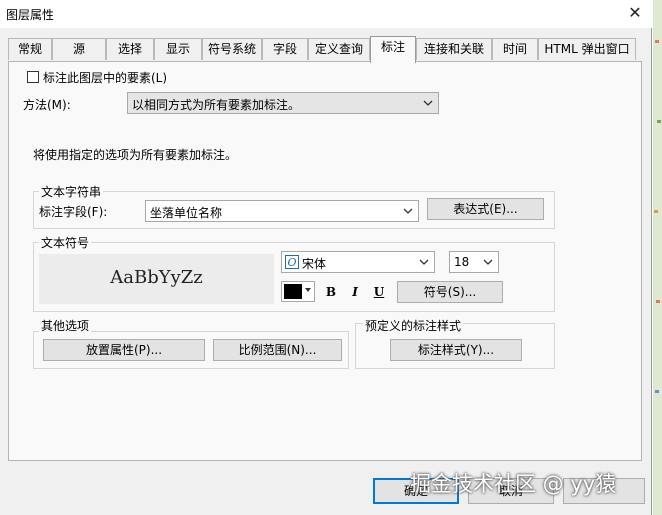  What do you see at coordinates (73, 212) in the screenshot?
I see `label-field-label: 标注字段(F):` at bounding box center [73, 212].